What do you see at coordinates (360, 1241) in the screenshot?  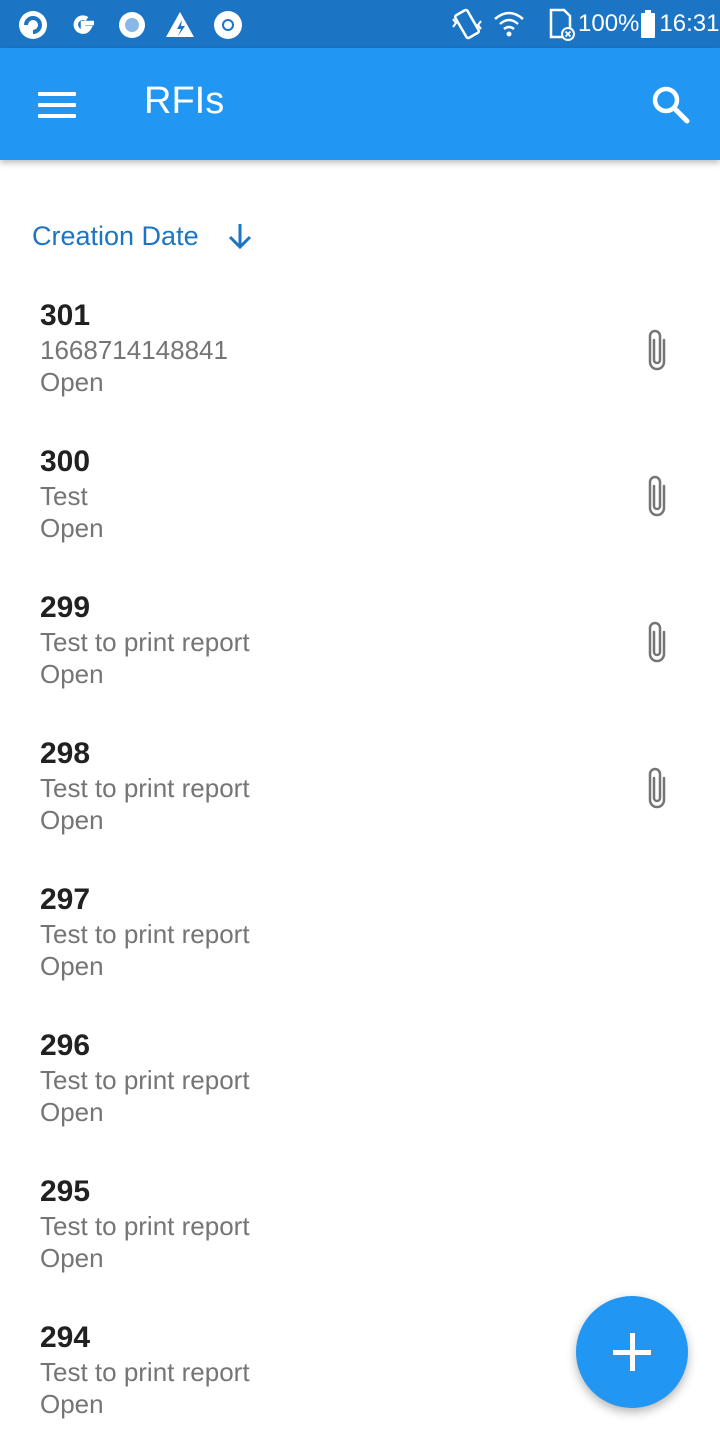 I see `list-item: 295 Test to print report Open` at bounding box center [360, 1241].